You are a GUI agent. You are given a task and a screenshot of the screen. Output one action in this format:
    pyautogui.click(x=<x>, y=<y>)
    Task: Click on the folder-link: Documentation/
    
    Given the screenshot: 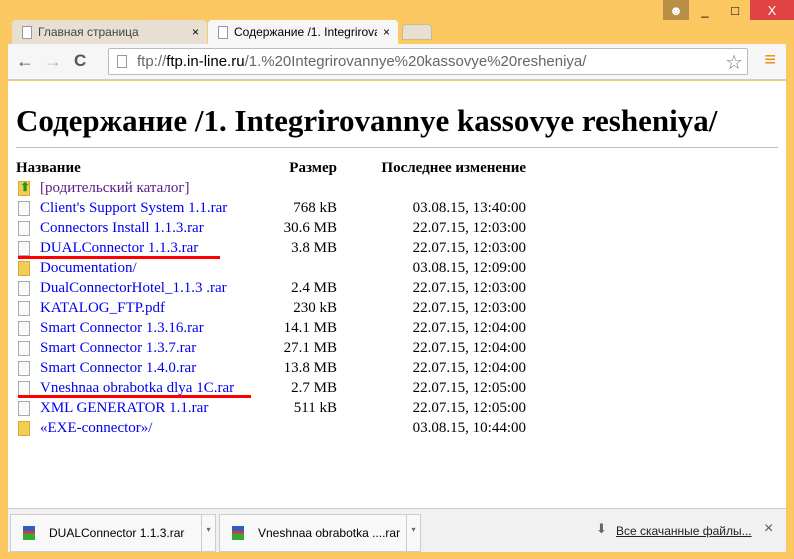 What is the action you would take?
    pyautogui.click(x=88, y=268)
    